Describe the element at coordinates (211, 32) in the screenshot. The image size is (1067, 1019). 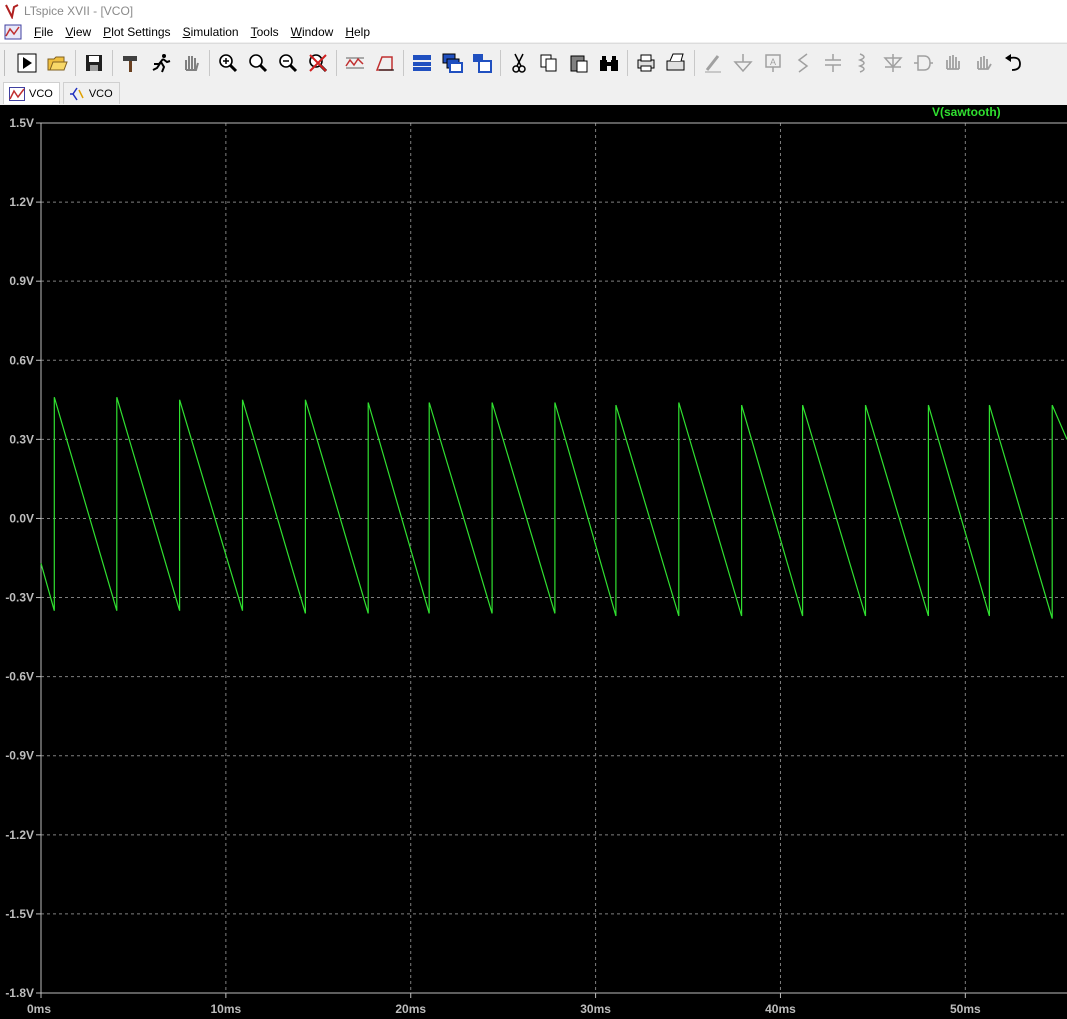
I see `menu-simulation: Simulation` at that location.